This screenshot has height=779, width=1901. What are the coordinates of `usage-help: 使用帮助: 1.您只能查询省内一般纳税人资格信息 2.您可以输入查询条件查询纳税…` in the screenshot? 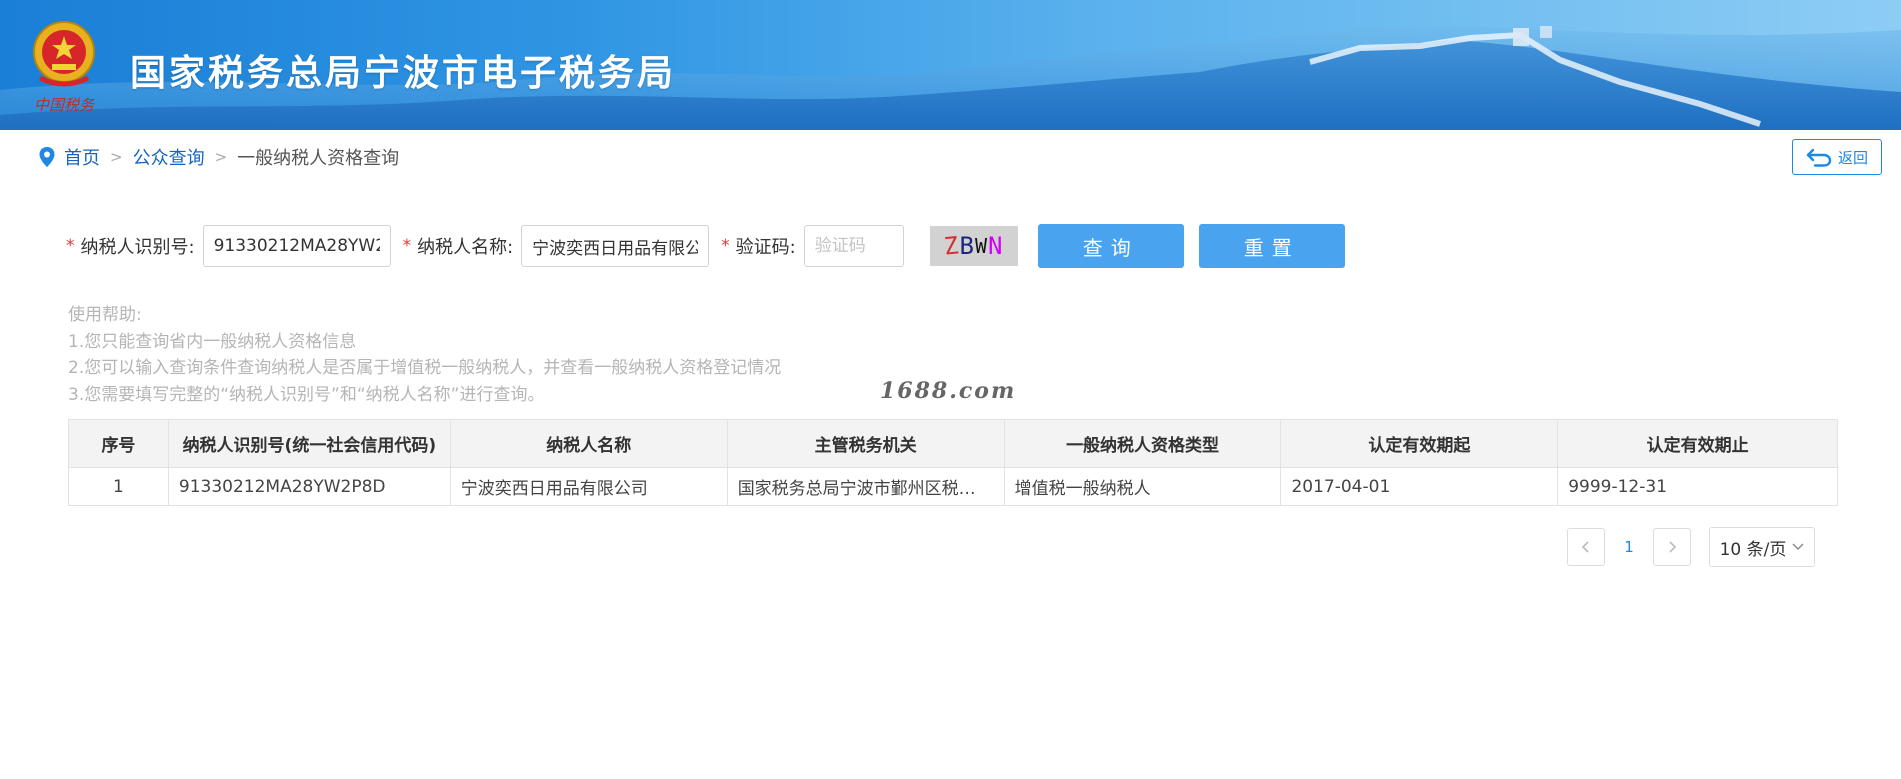 It's located at (424, 355).